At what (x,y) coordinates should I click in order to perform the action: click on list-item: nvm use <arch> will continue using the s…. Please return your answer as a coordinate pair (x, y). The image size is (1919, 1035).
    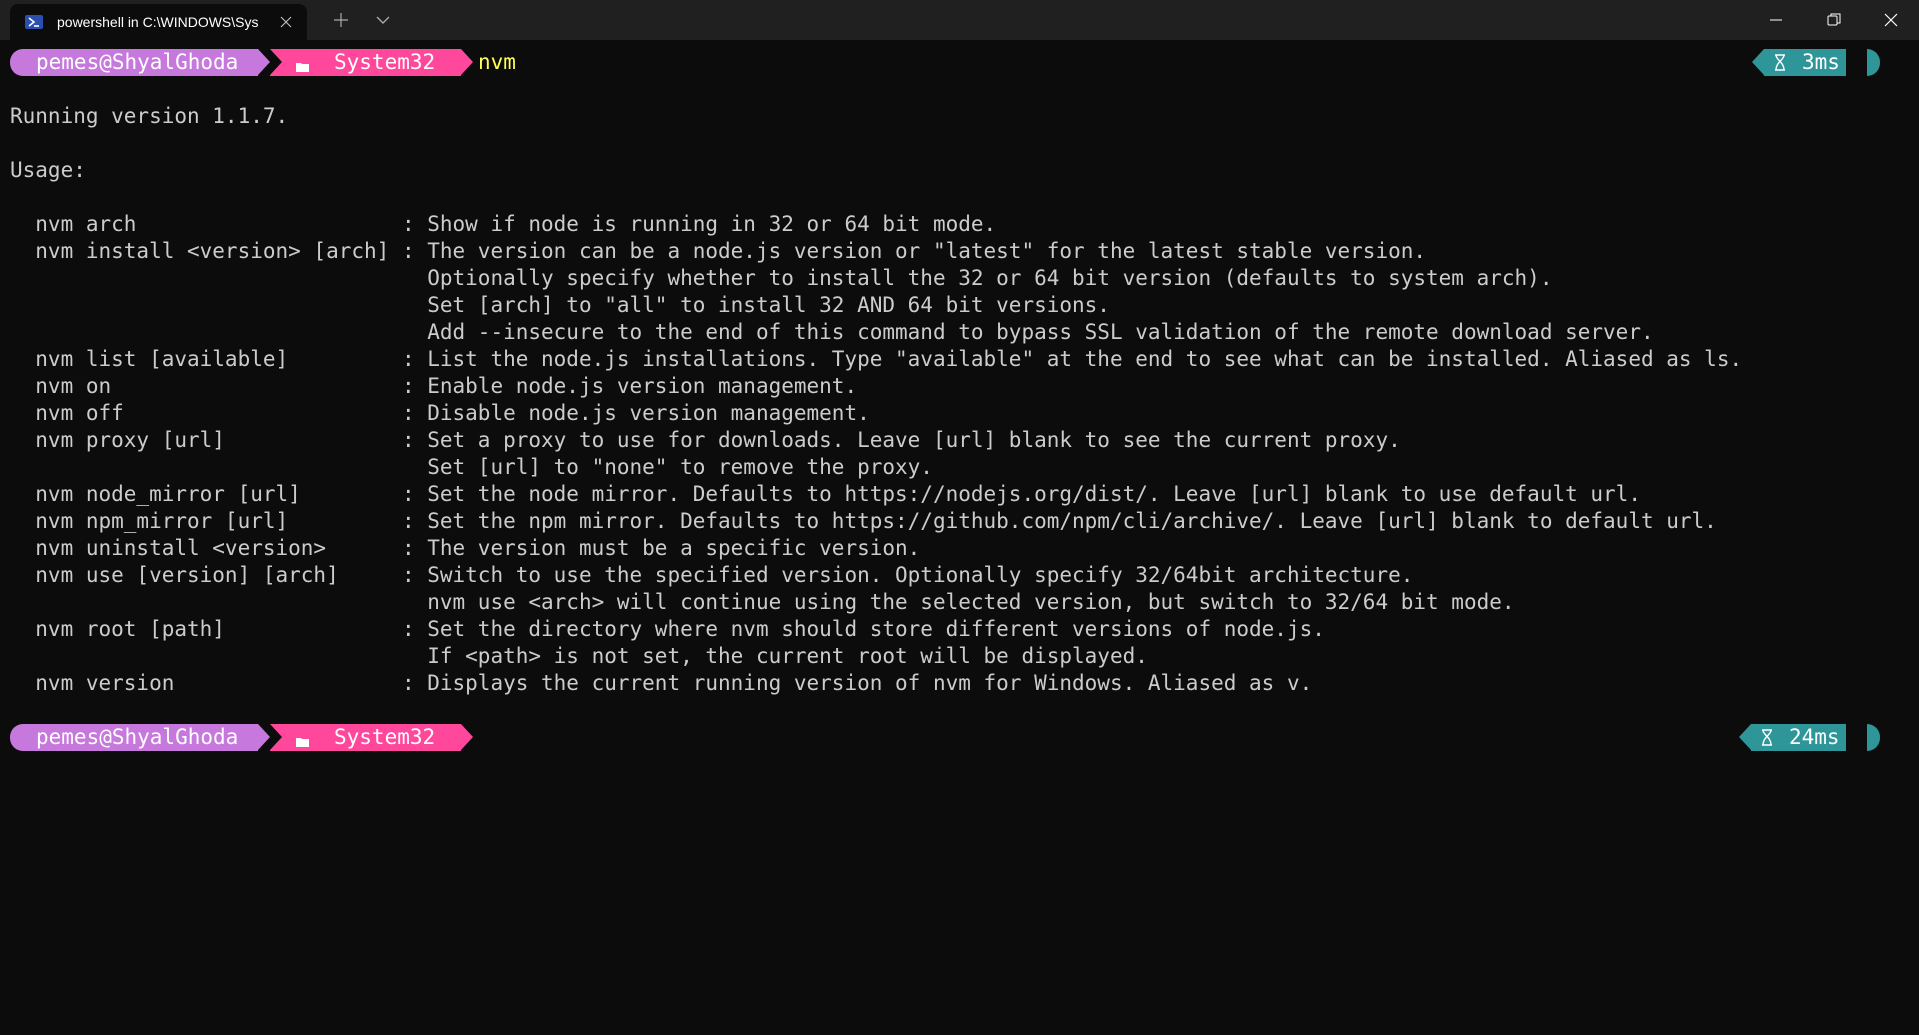
    Looking at the image, I should click on (958, 602).